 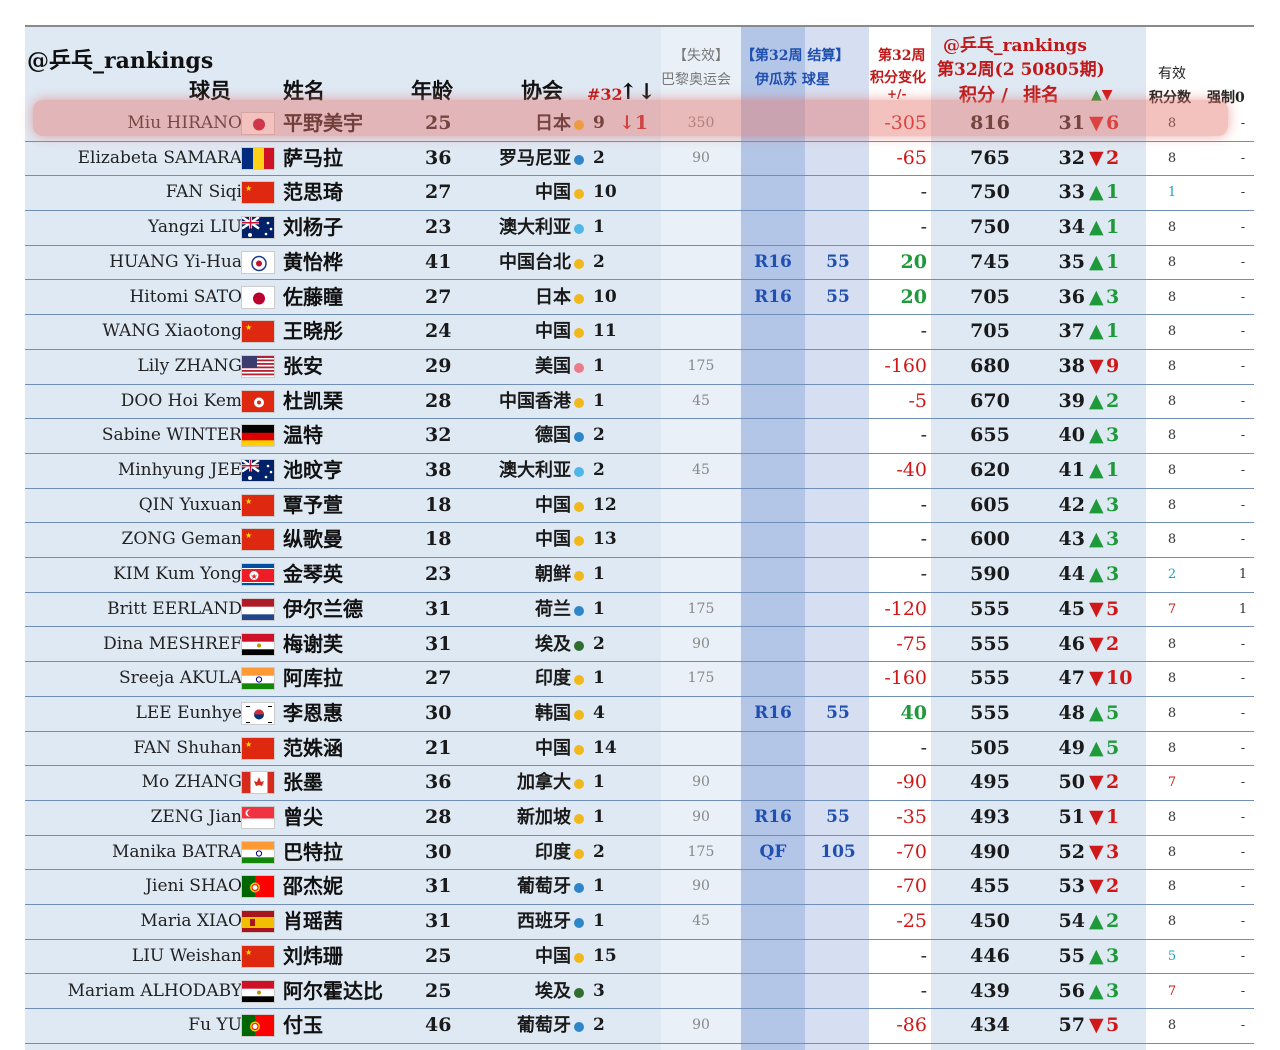 I want to click on player-english-name: Yangzi LIU, so click(x=195, y=227).